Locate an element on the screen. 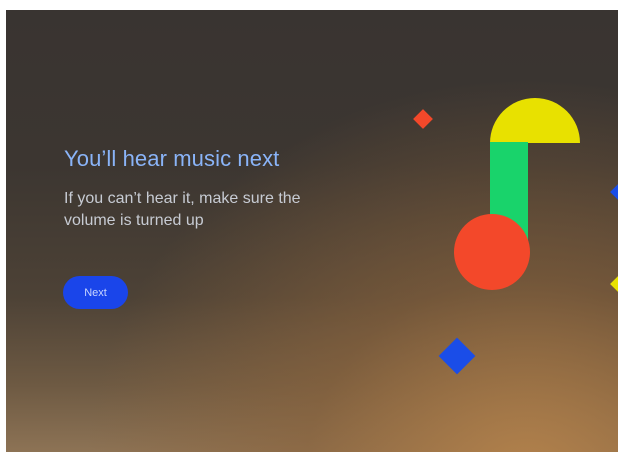 This screenshot has width=623, height=457. red-diamond-icon is located at coordinates (423, 119).